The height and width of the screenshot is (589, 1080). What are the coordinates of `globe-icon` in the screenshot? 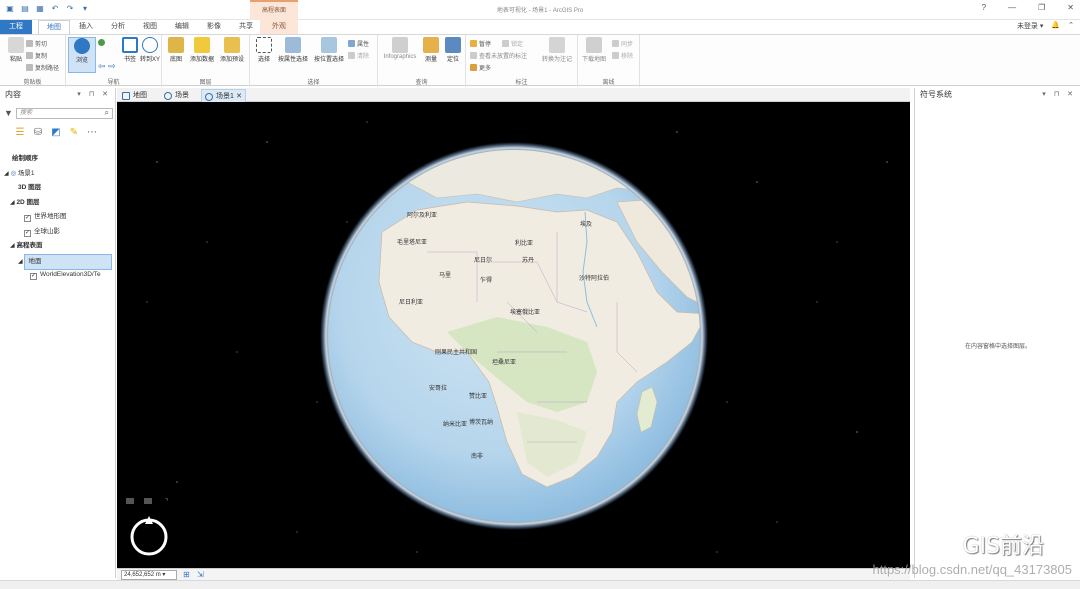 It's located at (101, 42).